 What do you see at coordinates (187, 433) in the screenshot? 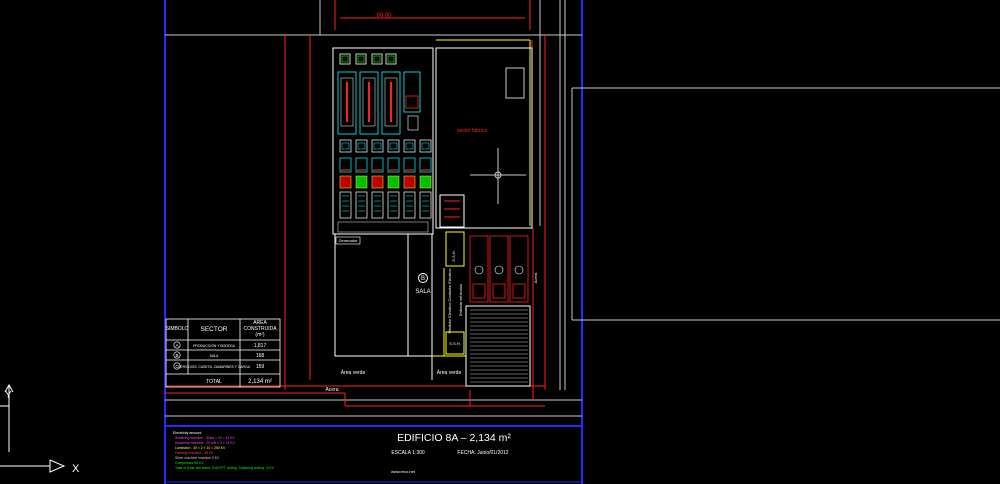
I see `legend-heading: Electricity amount` at bounding box center [187, 433].